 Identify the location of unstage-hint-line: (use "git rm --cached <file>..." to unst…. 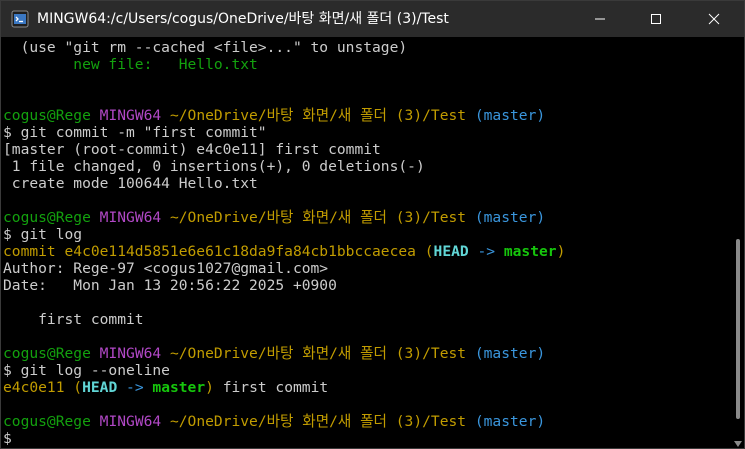
(205, 47).